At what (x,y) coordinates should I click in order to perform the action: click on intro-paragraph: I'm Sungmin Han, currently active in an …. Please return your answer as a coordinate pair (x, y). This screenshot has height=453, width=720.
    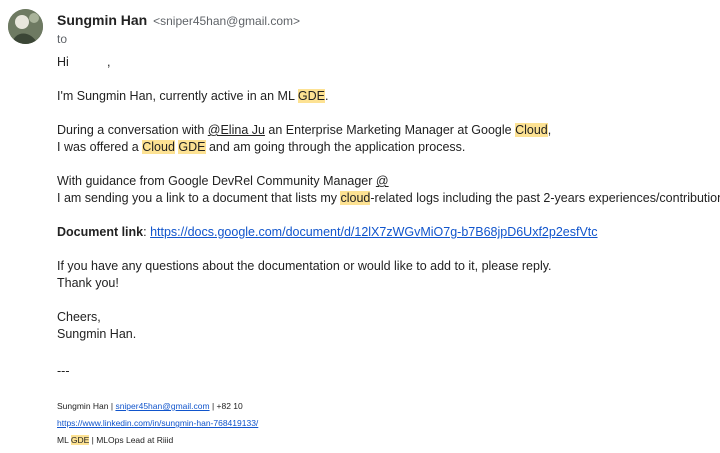
    Looking at the image, I should click on (382, 96).